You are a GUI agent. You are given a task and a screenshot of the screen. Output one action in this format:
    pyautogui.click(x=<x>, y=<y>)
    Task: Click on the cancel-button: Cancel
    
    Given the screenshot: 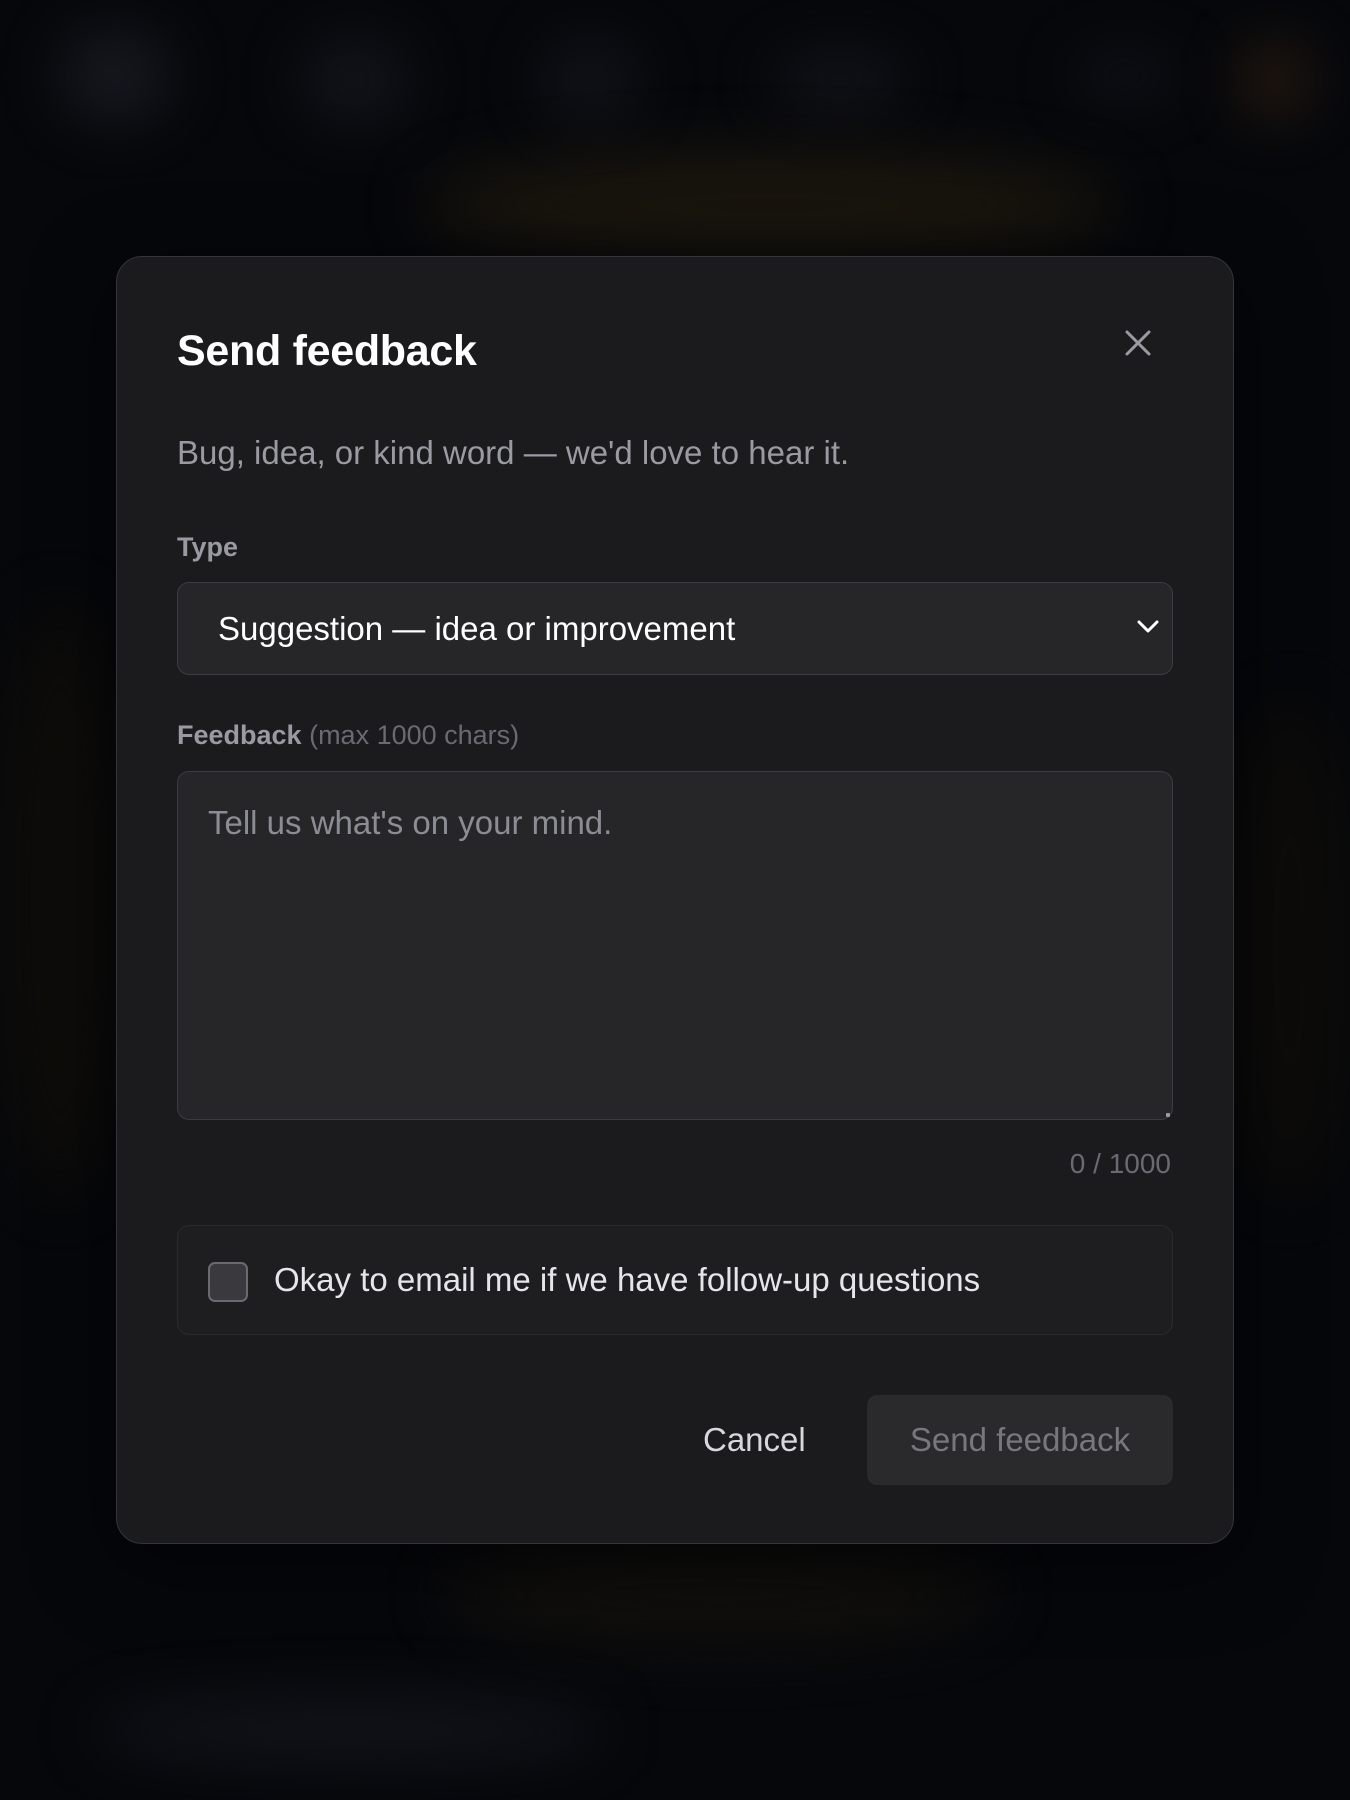 What is the action you would take?
    pyautogui.click(x=754, y=1440)
    